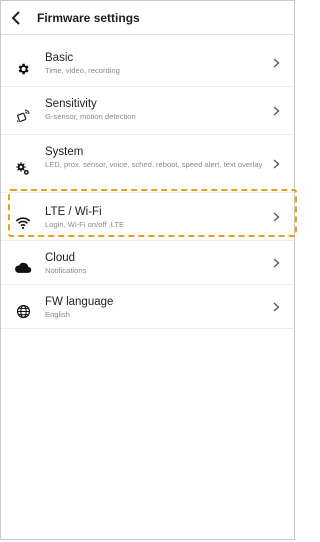 The height and width of the screenshot is (542, 320). What do you see at coordinates (147, 63) in the screenshot?
I see `settings-row-basic: Basic Time, video, recording` at bounding box center [147, 63].